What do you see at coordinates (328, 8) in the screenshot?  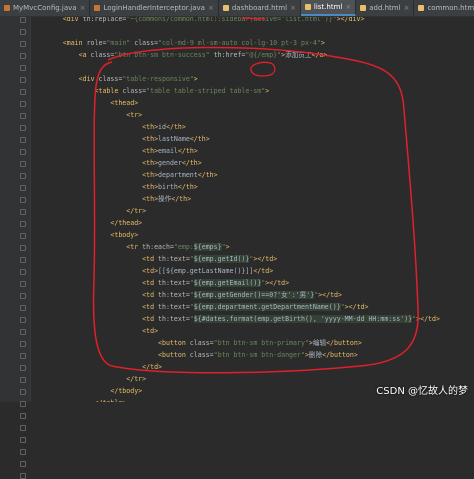 I see `tab-list-html: list.html ×` at bounding box center [328, 8].